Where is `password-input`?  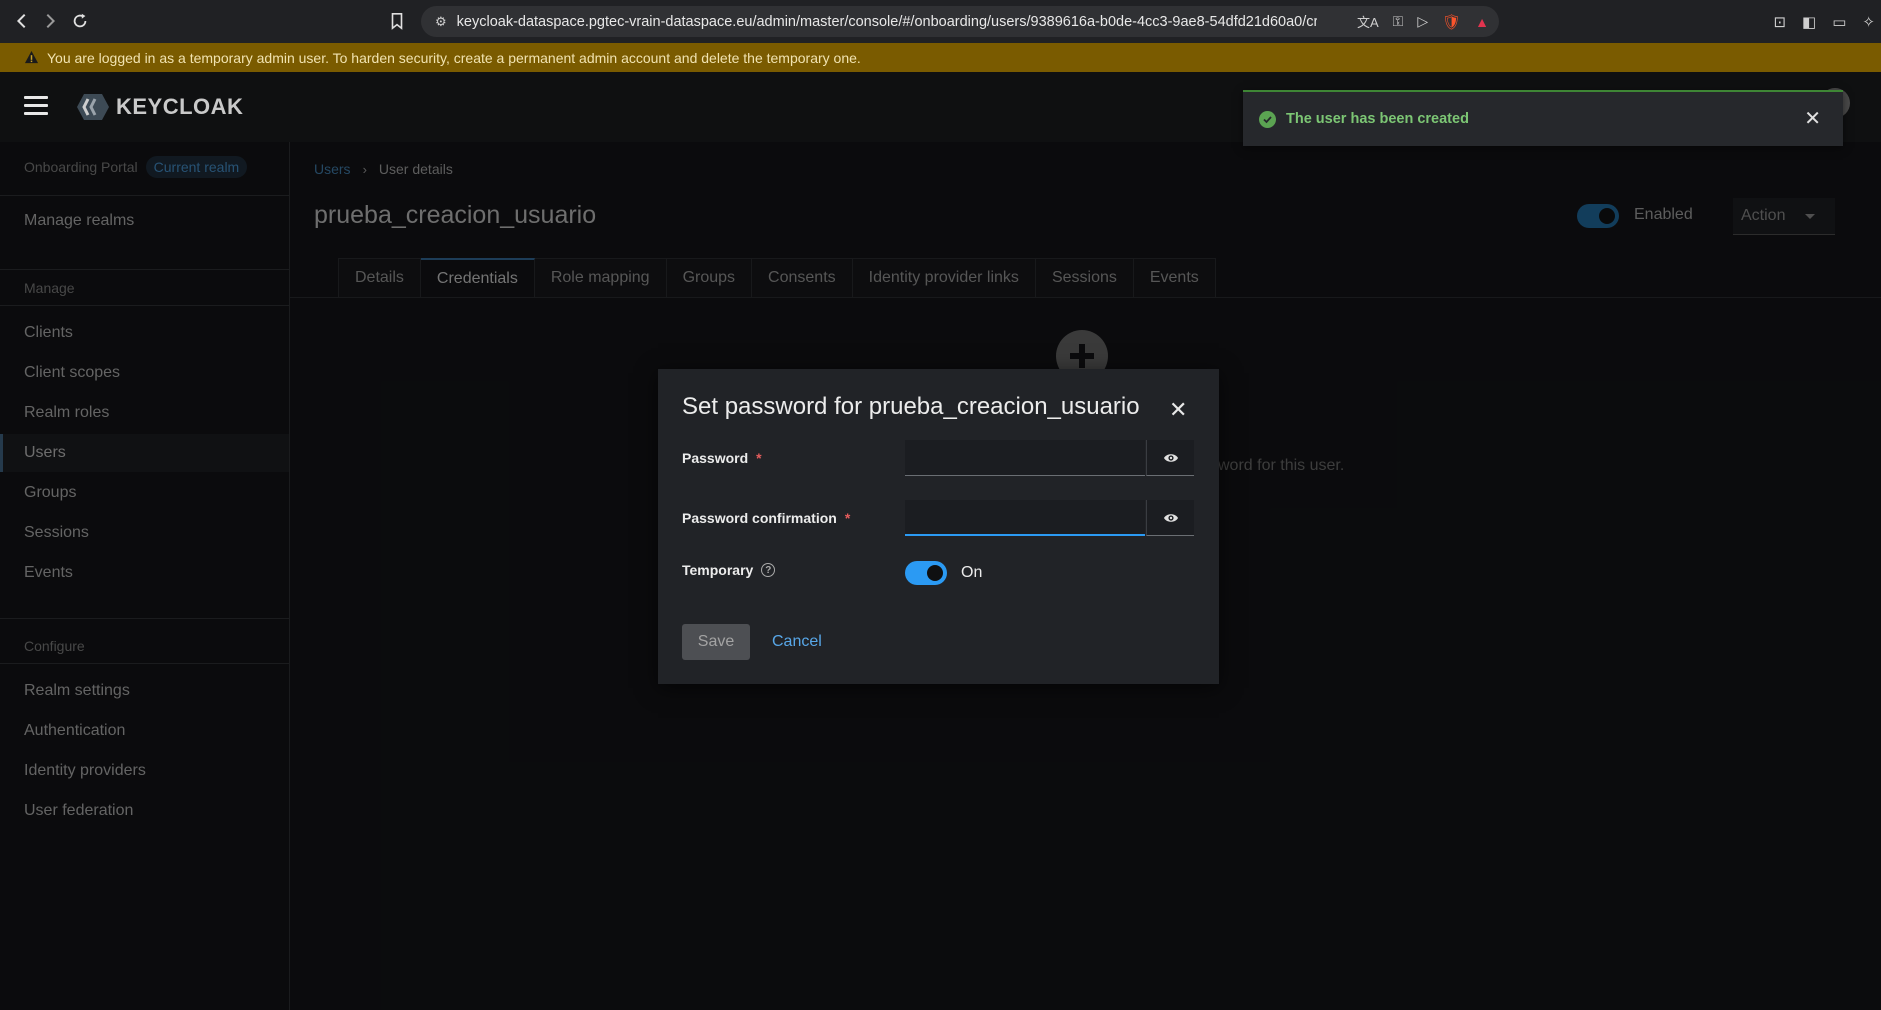 password-input is located at coordinates (1025, 458).